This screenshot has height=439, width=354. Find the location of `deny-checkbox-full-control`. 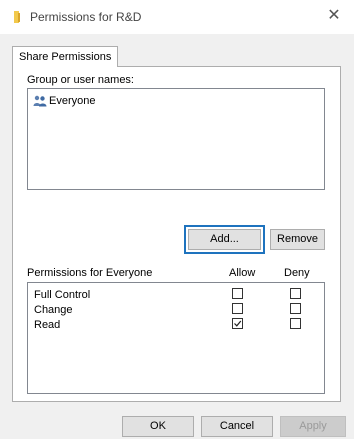

deny-checkbox-full-control is located at coordinates (295, 293).